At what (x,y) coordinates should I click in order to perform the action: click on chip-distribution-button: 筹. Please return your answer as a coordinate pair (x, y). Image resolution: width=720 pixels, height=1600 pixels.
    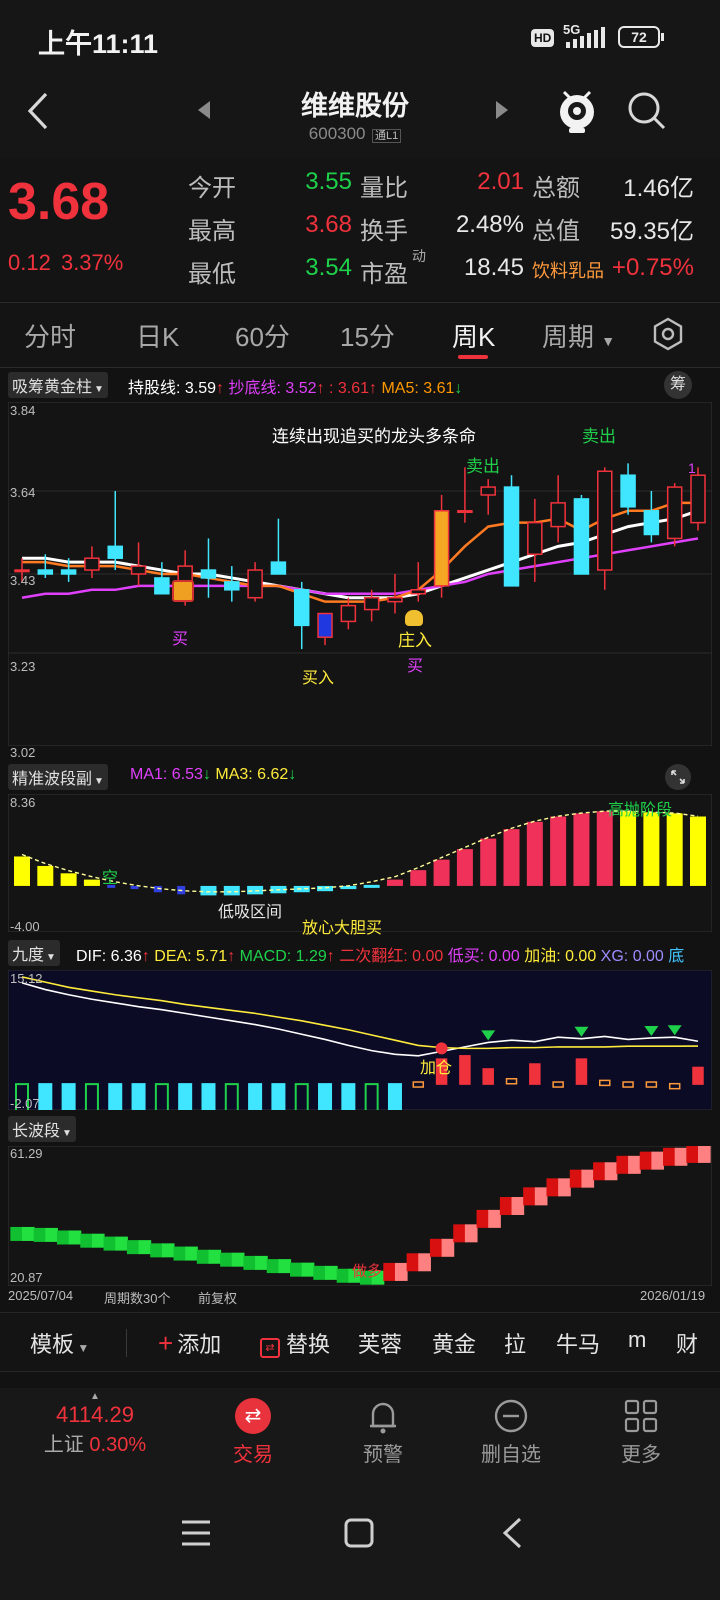
    Looking at the image, I should click on (678, 385).